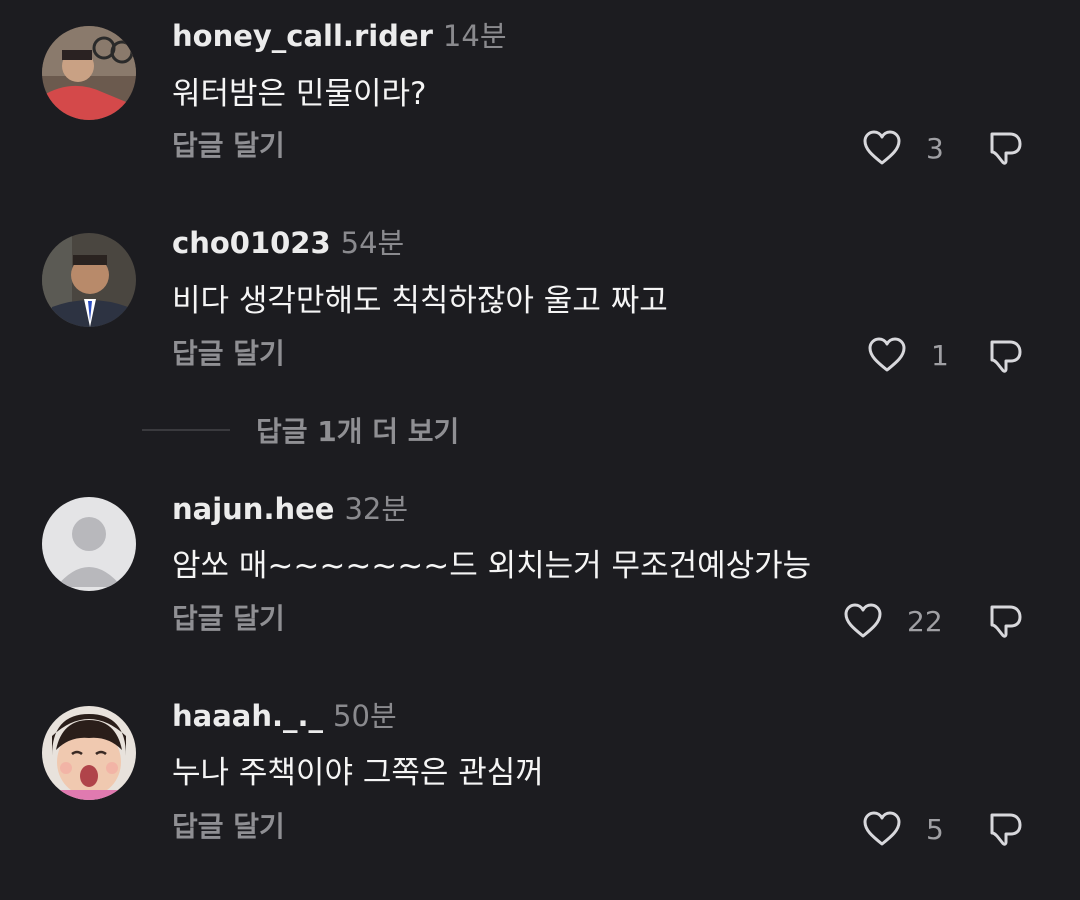 The image size is (1080, 900). What do you see at coordinates (912, 829) in the screenshot?
I see `like-button: 5` at bounding box center [912, 829].